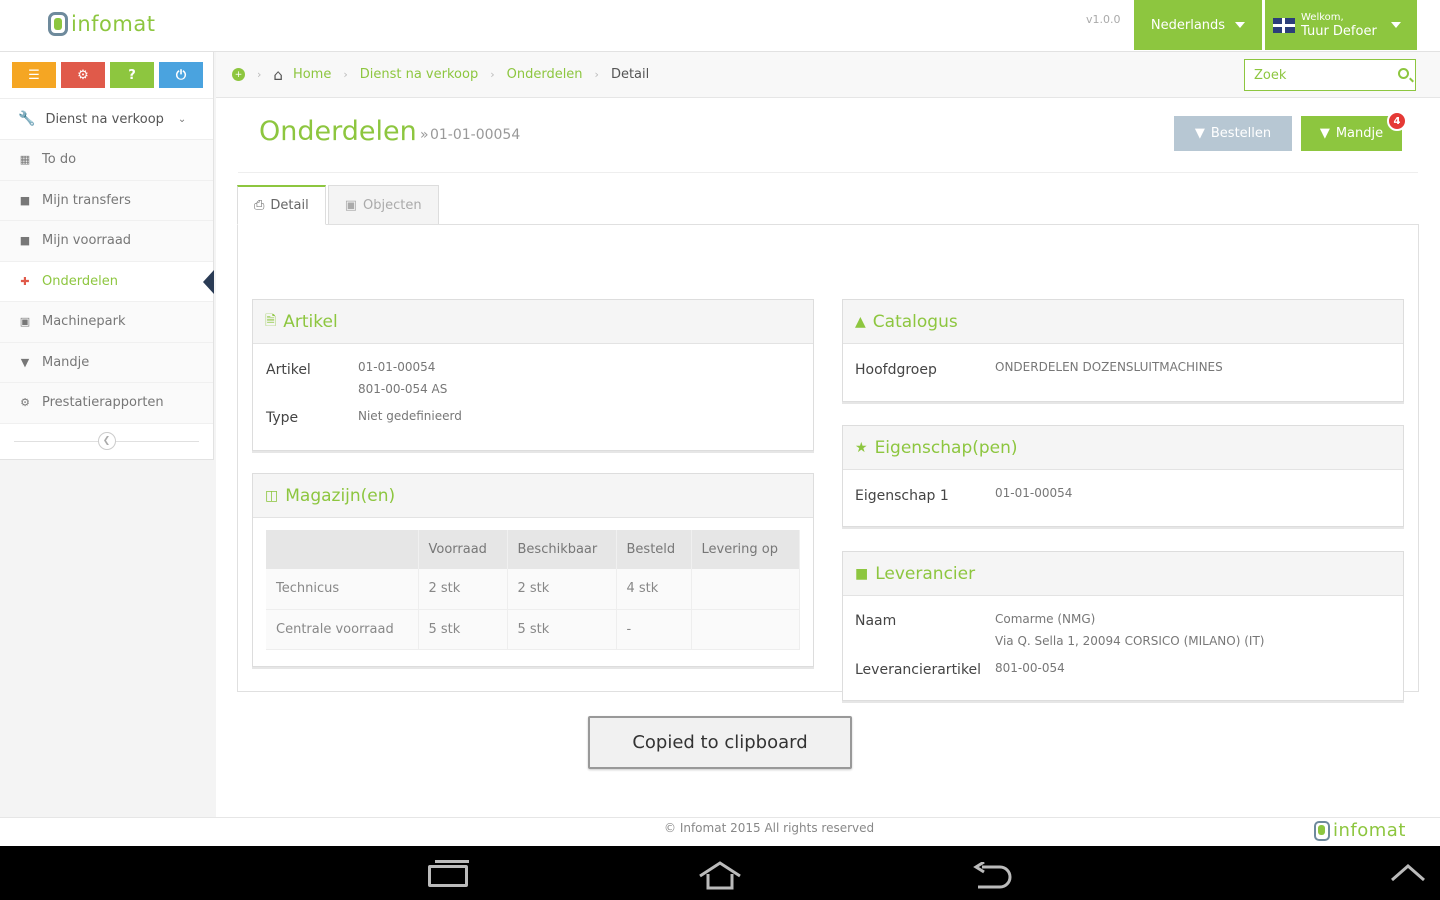 This screenshot has height=900, width=1440. Describe the element at coordinates (392, 205) in the screenshot. I see `tab-label: Objecten` at that location.